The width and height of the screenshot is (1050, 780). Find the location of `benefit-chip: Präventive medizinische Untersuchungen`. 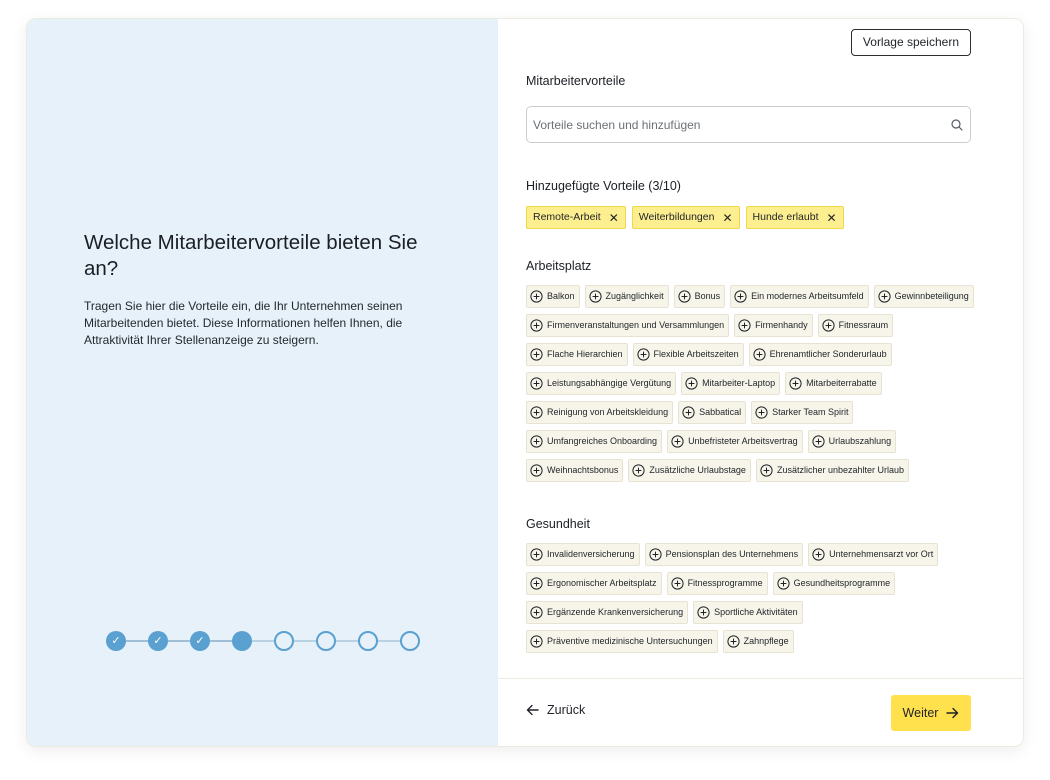

benefit-chip: Präventive medizinische Untersuchungen is located at coordinates (622, 641).